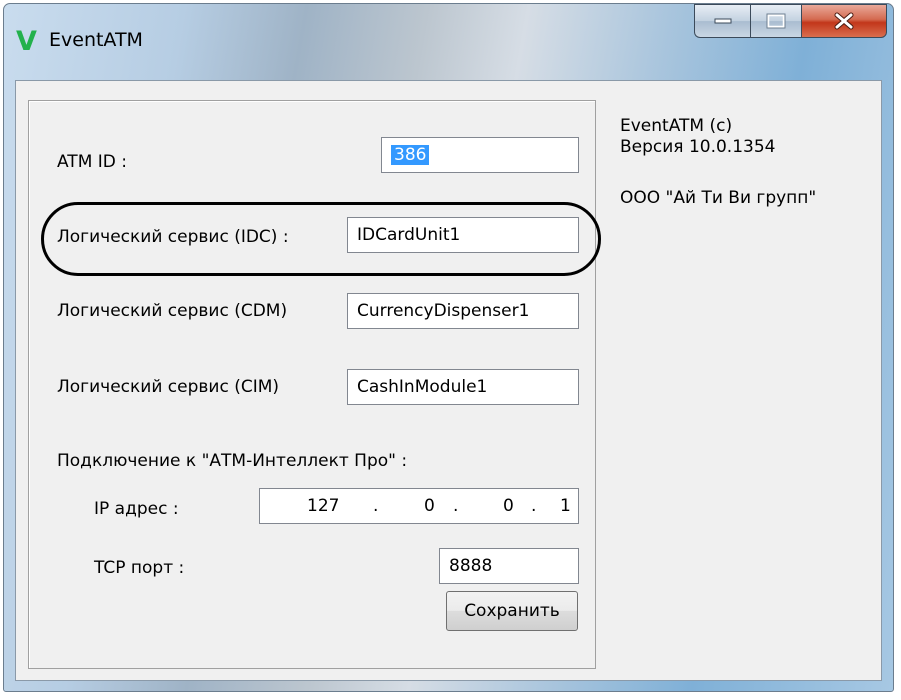 The image size is (901, 700). I want to click on cim-service-input: CashInModule1, so click(463, 387).